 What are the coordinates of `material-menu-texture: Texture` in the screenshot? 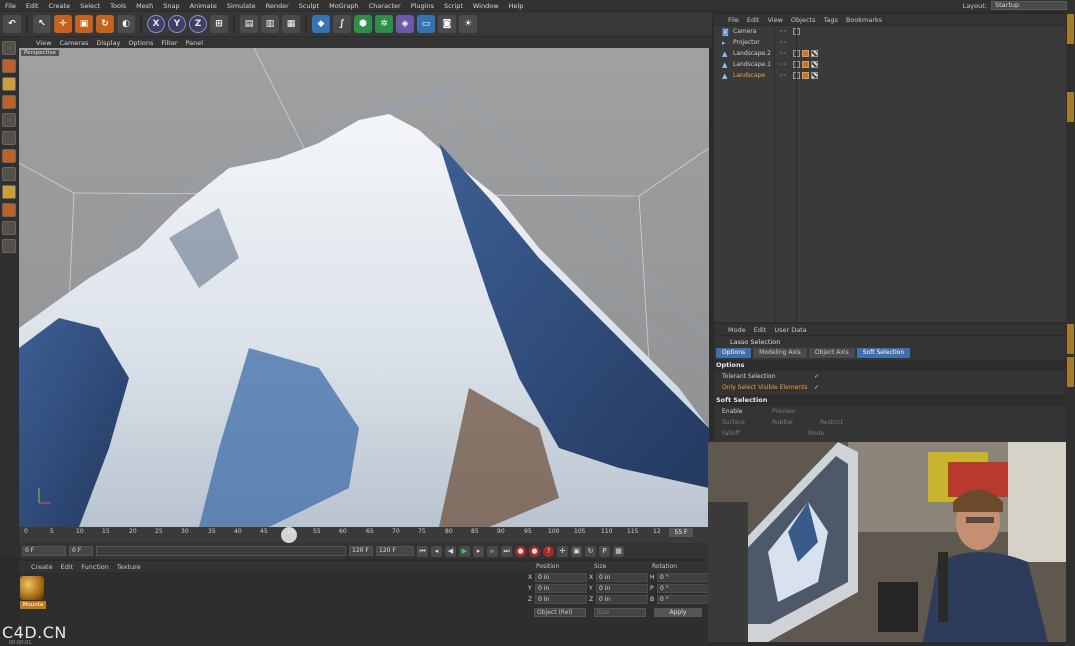 It's located at (129, 567).